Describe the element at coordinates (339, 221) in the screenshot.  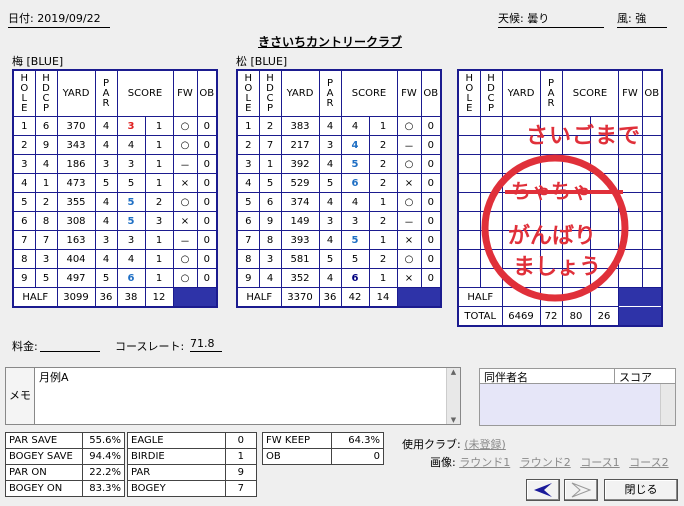
I see `hole-row: 6 9 149 3 3 2 － 0` at that location.